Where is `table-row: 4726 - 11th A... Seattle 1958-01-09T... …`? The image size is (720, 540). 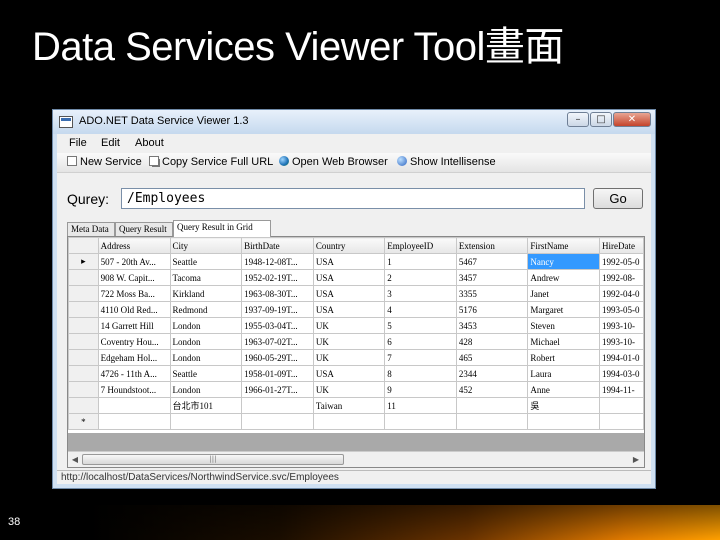
table-row: 4726 - 11th A... Seattle 1958-01-09T... … is located at coordinates (356, 373).